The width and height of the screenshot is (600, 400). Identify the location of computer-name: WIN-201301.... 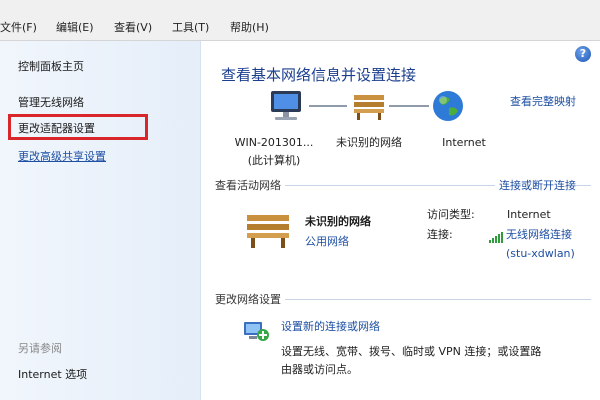
(274, 142).